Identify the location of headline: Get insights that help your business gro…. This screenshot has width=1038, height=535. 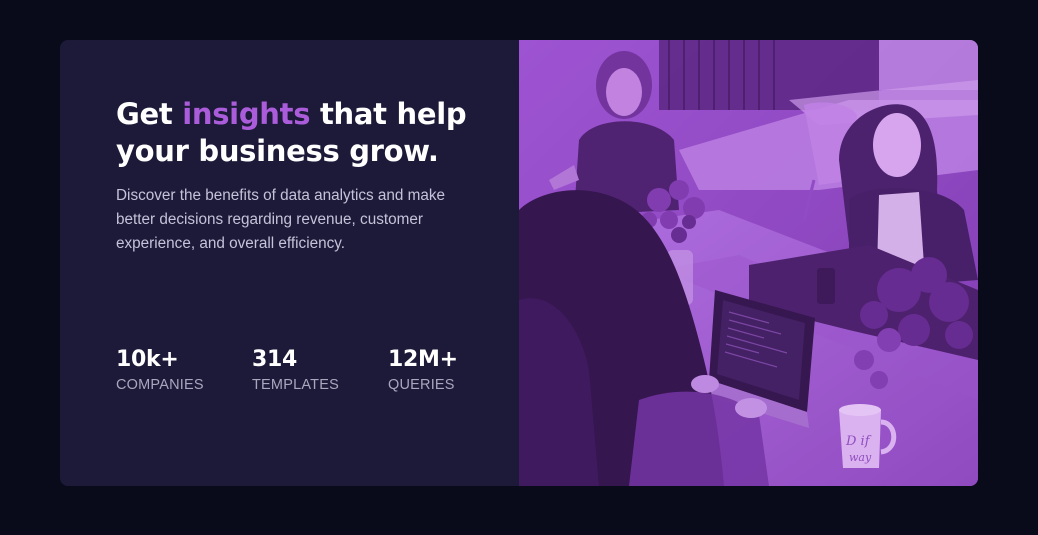
(296, 133).